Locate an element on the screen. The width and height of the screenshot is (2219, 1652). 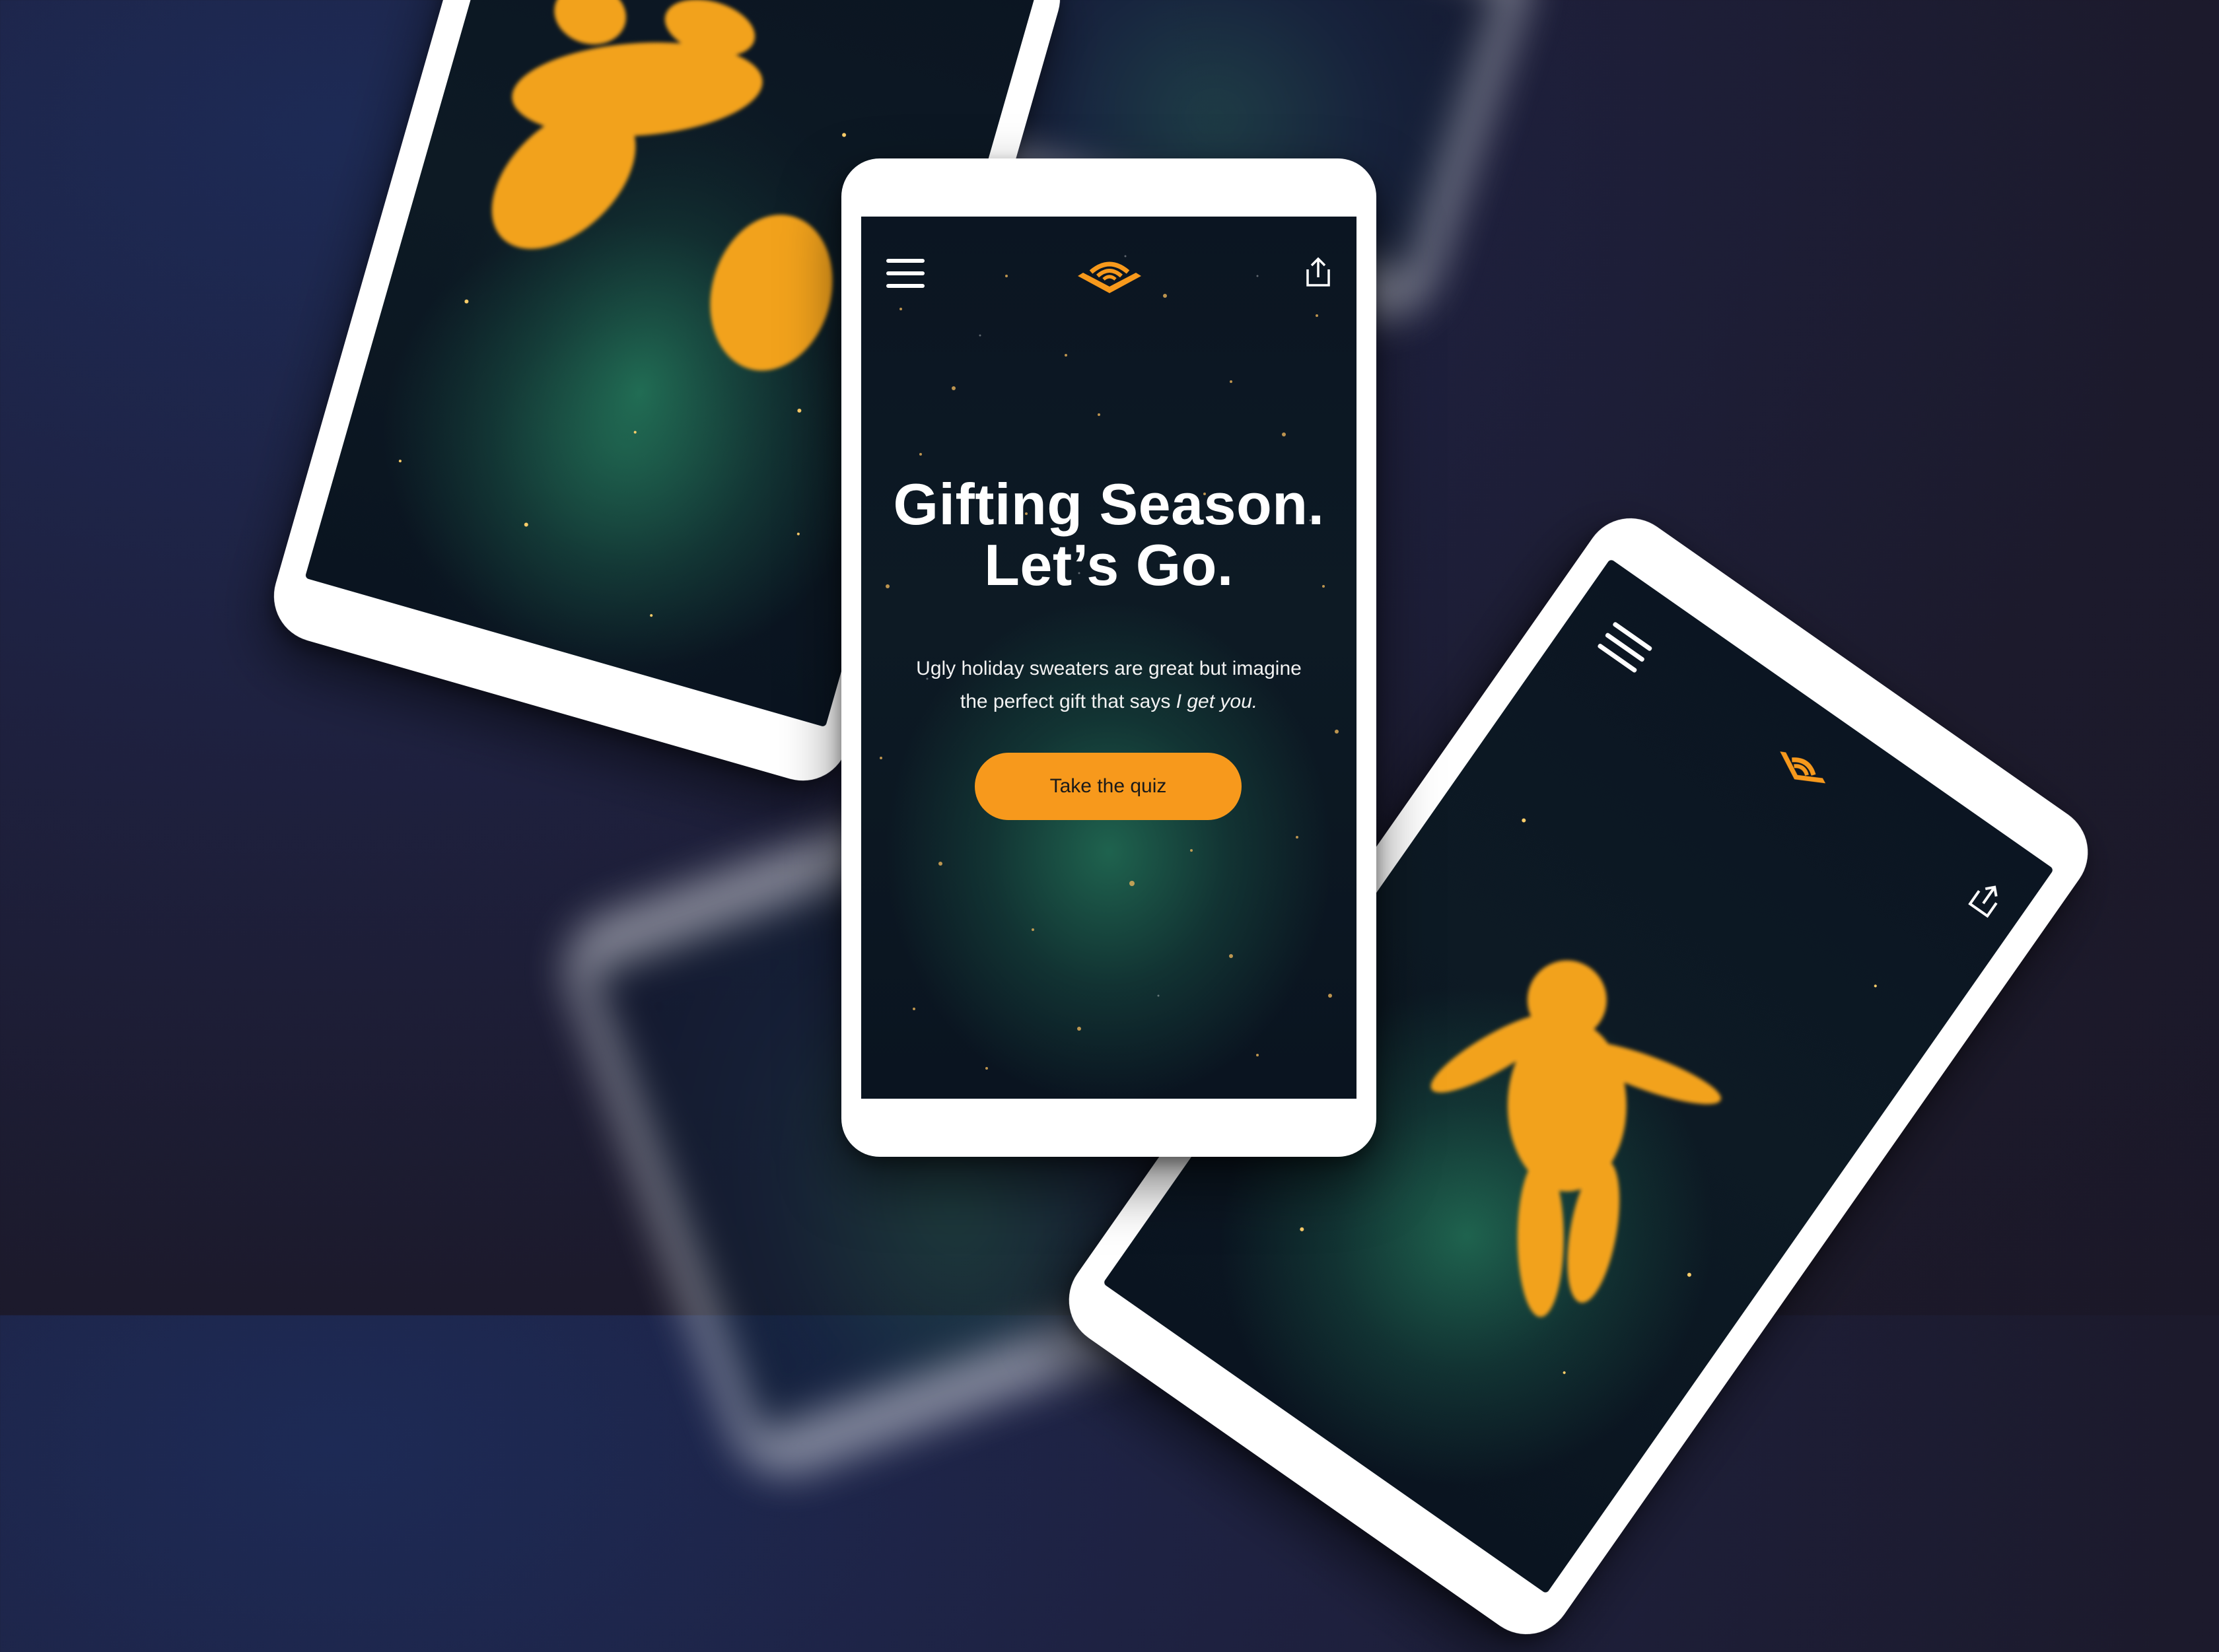
headline-line2: Let’s Go. is located at coordinates (1109, 565).